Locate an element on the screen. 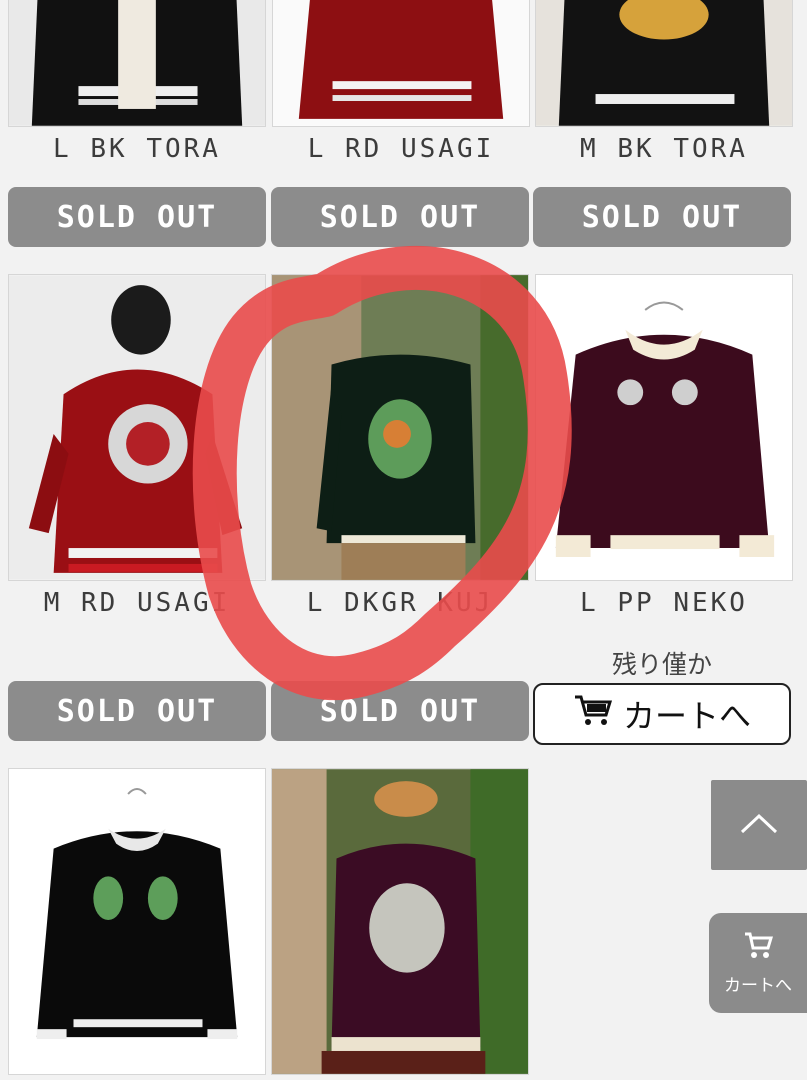 This screenshot has height=1080, width=807. product-name: M BK TORA is located at coordinates (664, 149).